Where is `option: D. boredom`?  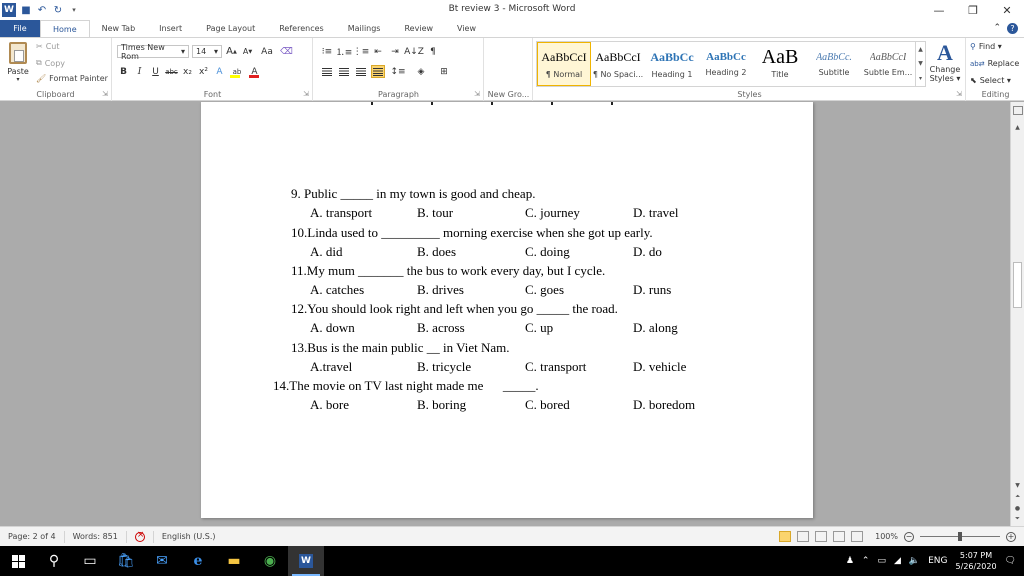 option: D. boredom is located at coordinates (664, 405).